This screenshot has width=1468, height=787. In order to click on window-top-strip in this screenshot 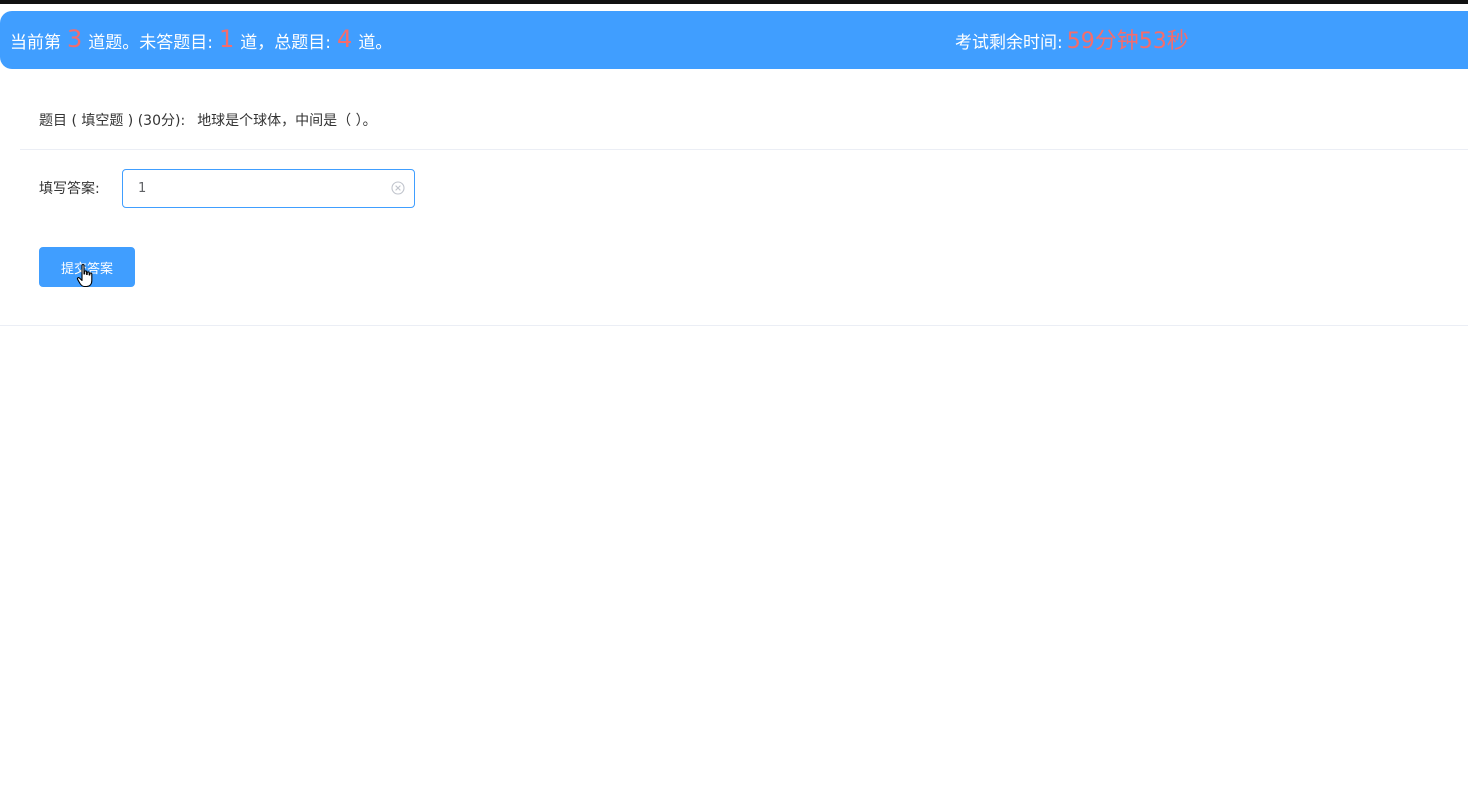, I will do `click(734, 2)`.